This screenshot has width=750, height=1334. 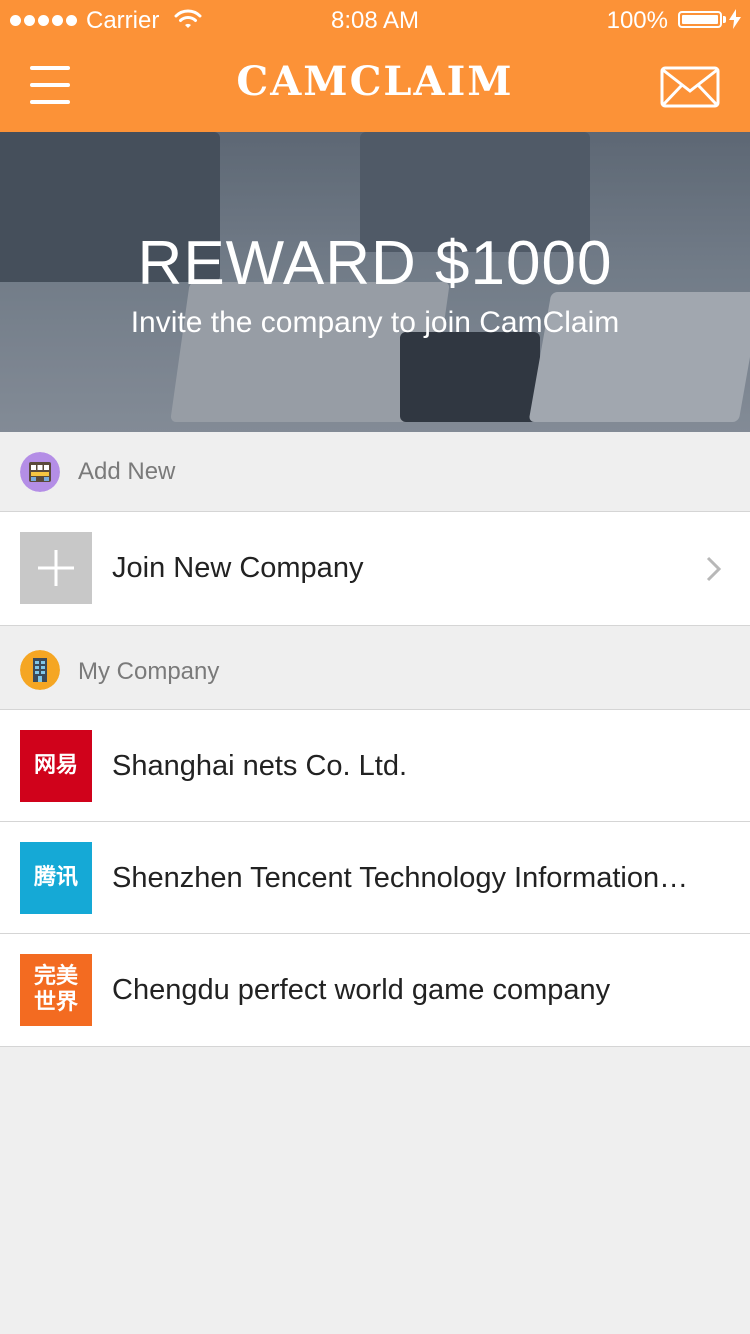 I want to click on join-new-company-row: Join New Company, so click(x=375, y=569).